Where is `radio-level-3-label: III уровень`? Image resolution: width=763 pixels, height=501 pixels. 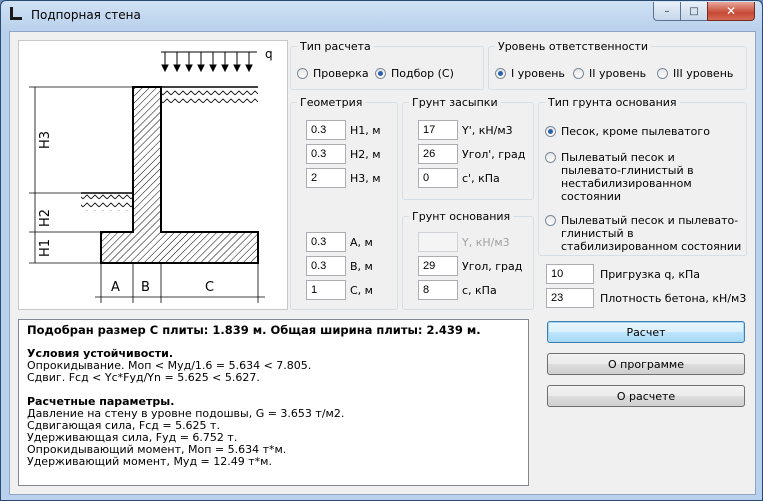 radio-level-3-label: III уровень is located at coordinates (703, 73).